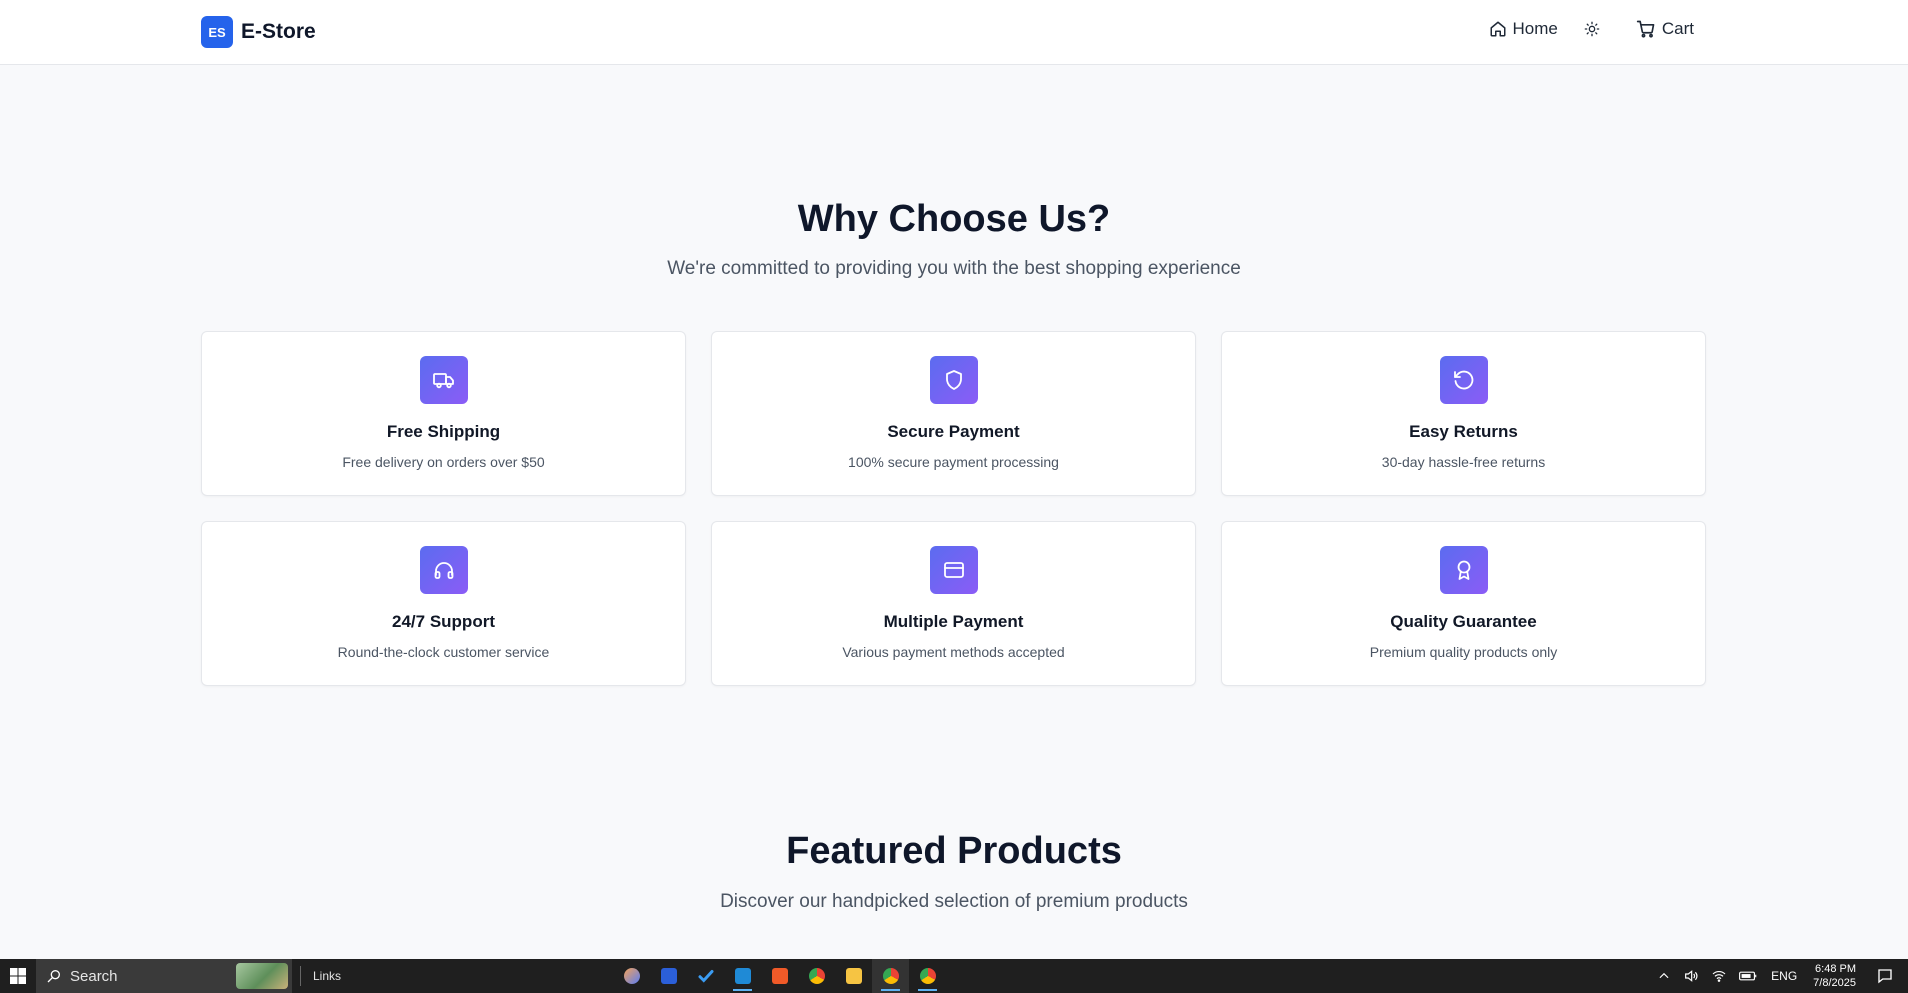  I want to click on feature-title: Easy Returns, so click(1463, 431).